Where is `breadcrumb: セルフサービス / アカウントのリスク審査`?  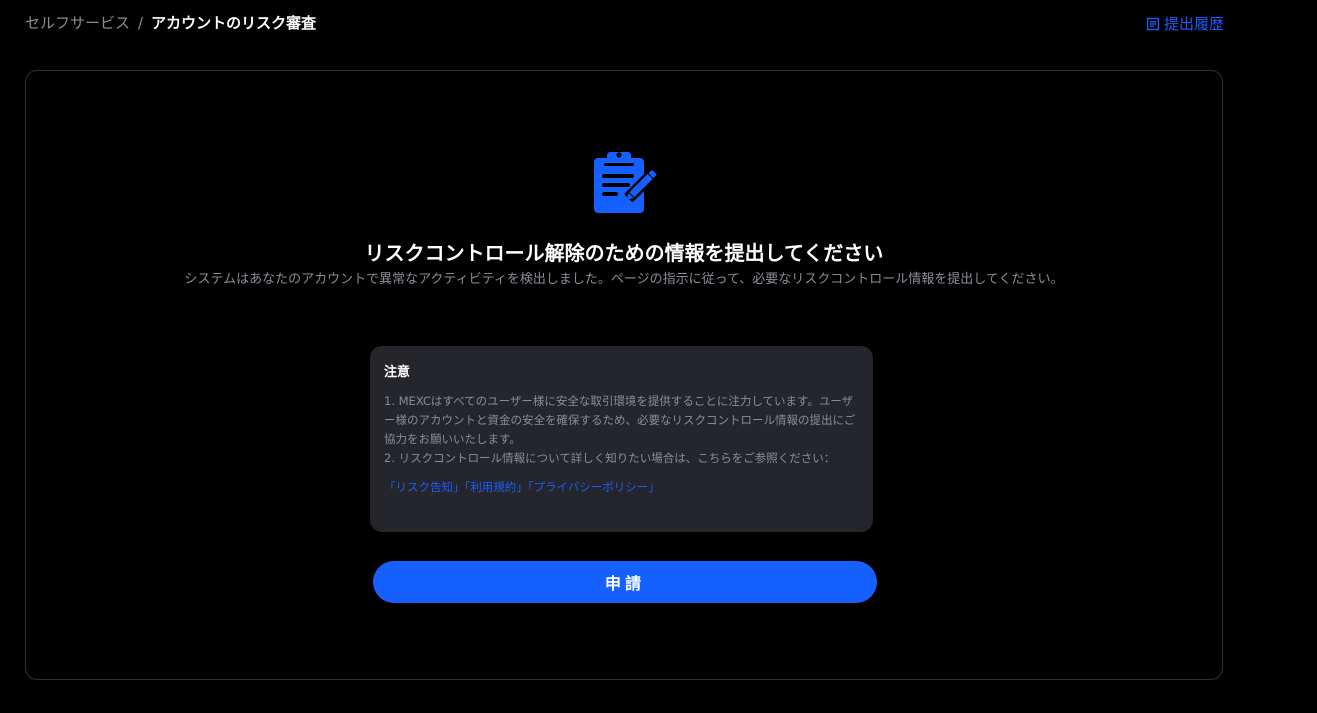
breadcrumb: セルフサービス / アカウントのリスク審査 is located at coordinates (170, 23).